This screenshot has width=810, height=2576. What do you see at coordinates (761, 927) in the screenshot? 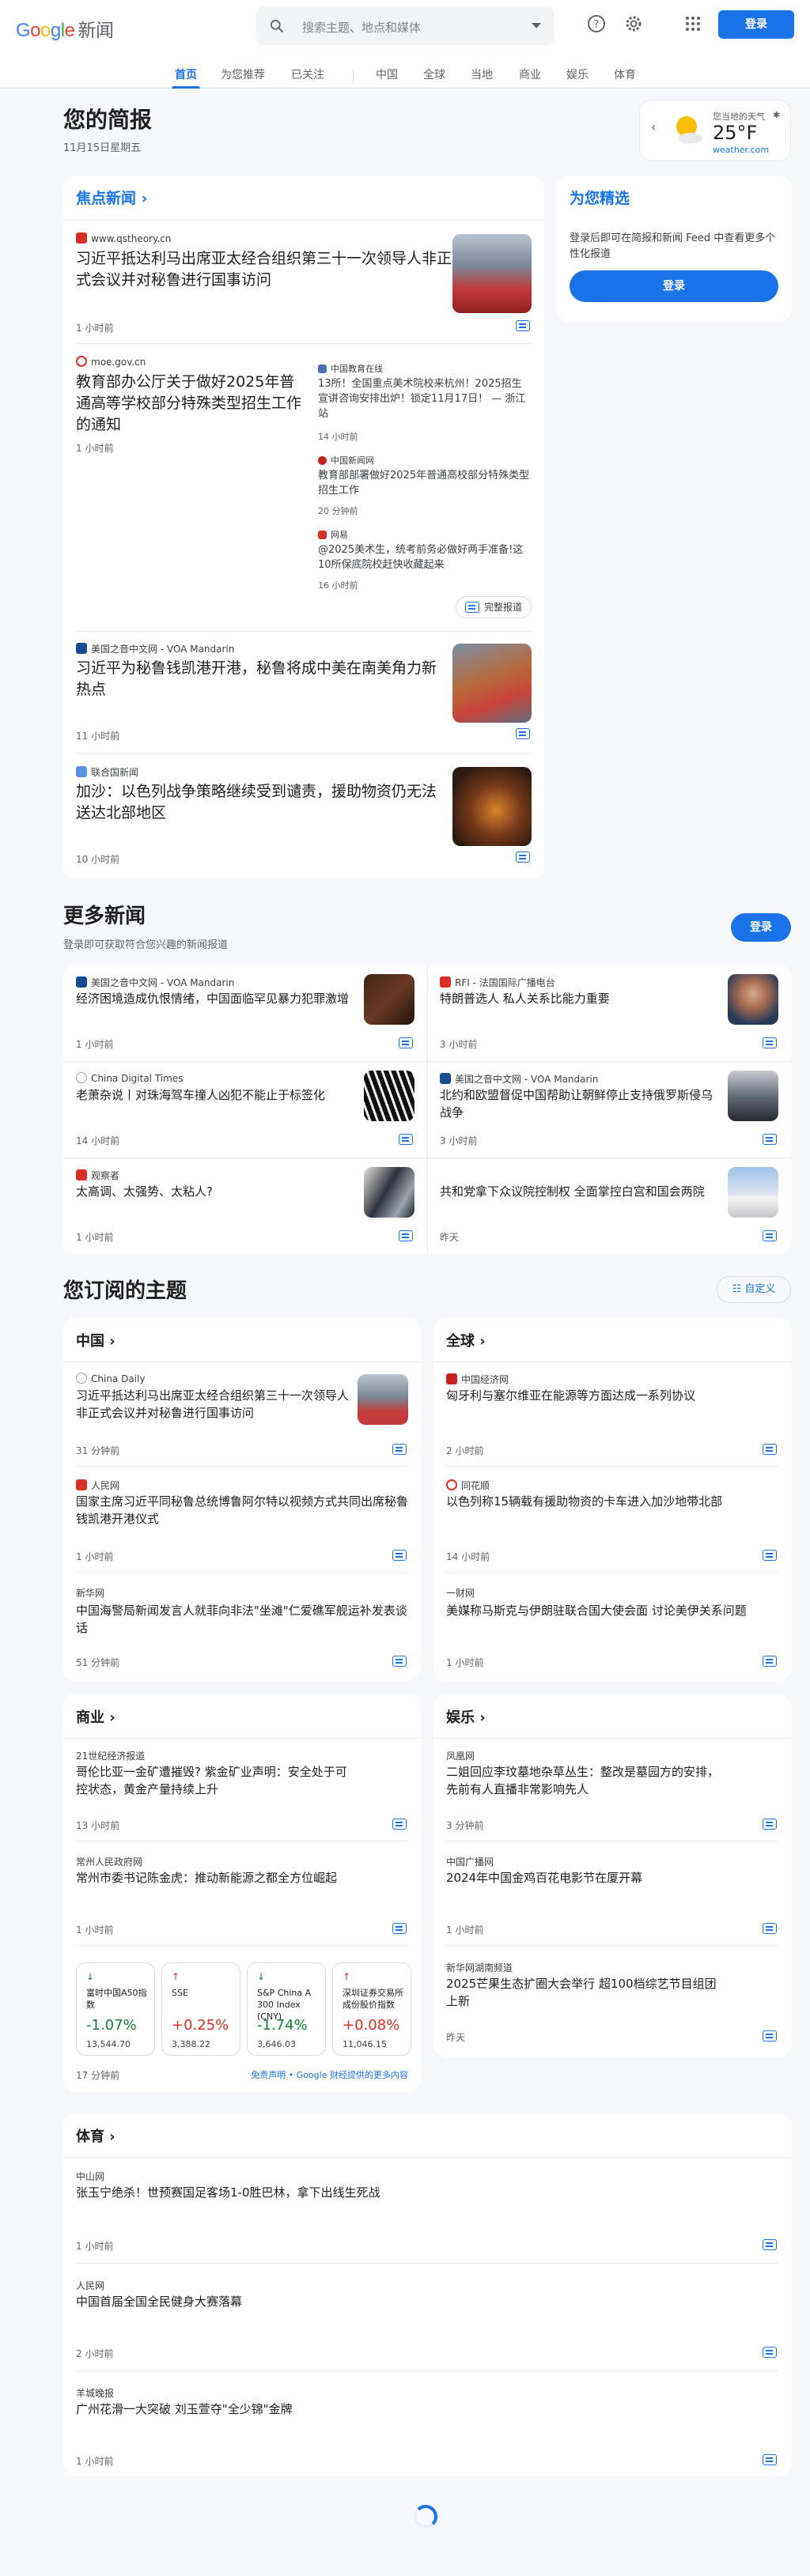
I see `more-news-signin-button: 登录` at bounding box center [761, 927].